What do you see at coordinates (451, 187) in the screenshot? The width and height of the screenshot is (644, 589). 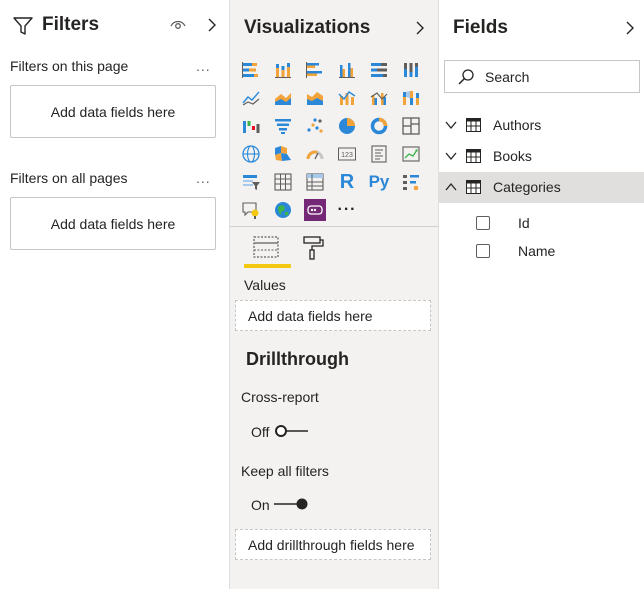 I see `chevron-up-icon` at bounding box center [451, 187].